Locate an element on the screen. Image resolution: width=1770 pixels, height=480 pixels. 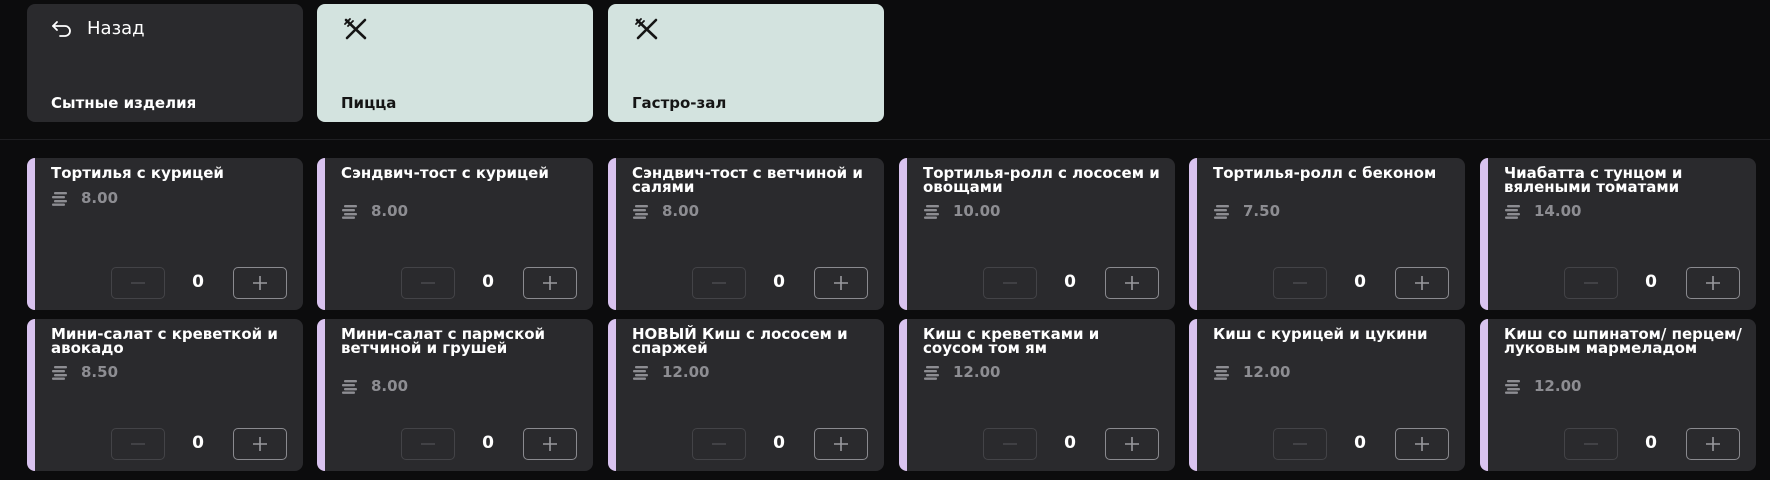
product-title: Киш с креветками и соусом том ям is located at coordinates (1011, 341).